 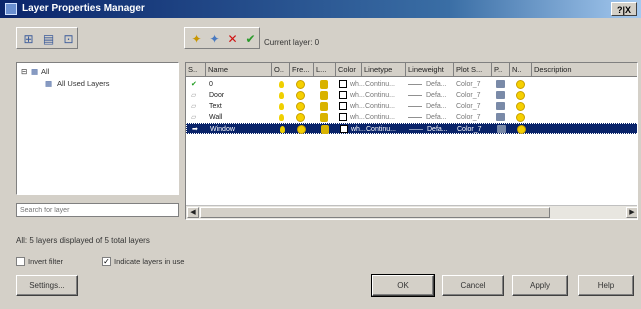 What do you see at coordinates (196, 70) in the screenshot?
I see `column-header: S..` at bounding box center [196, 70].